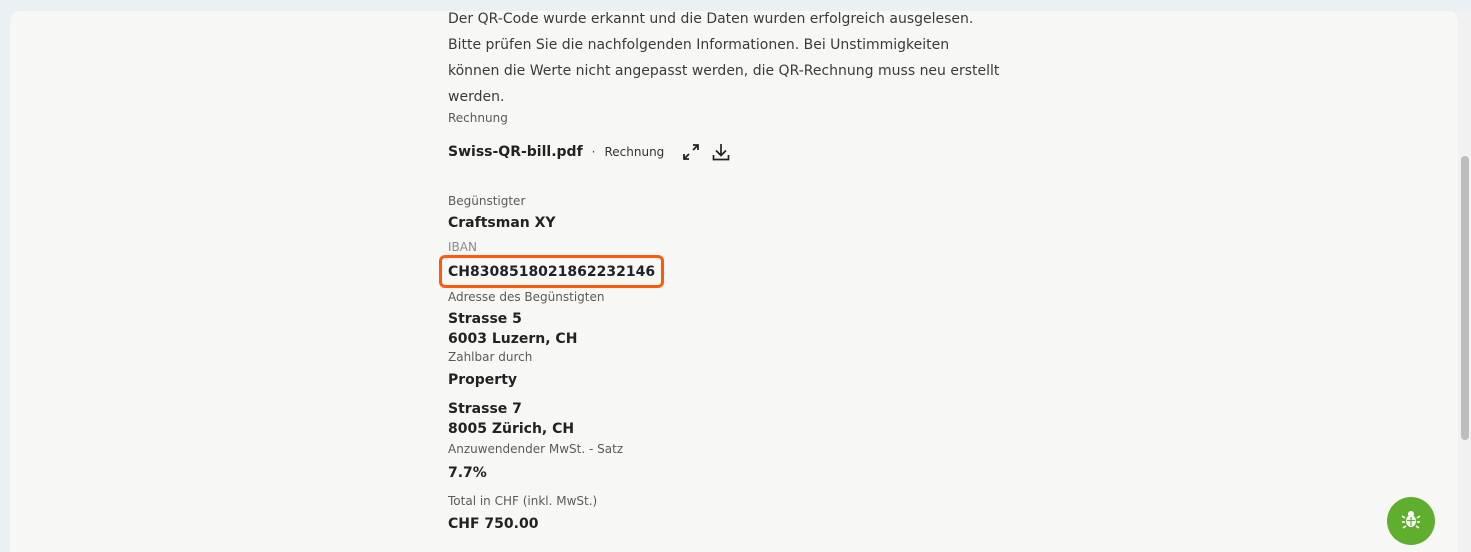 Image resolution: width=1471 pixels, height=552 pixels. I want to click on total-label: Total in CHF (inkl. MwSt.), so click(523, 501).